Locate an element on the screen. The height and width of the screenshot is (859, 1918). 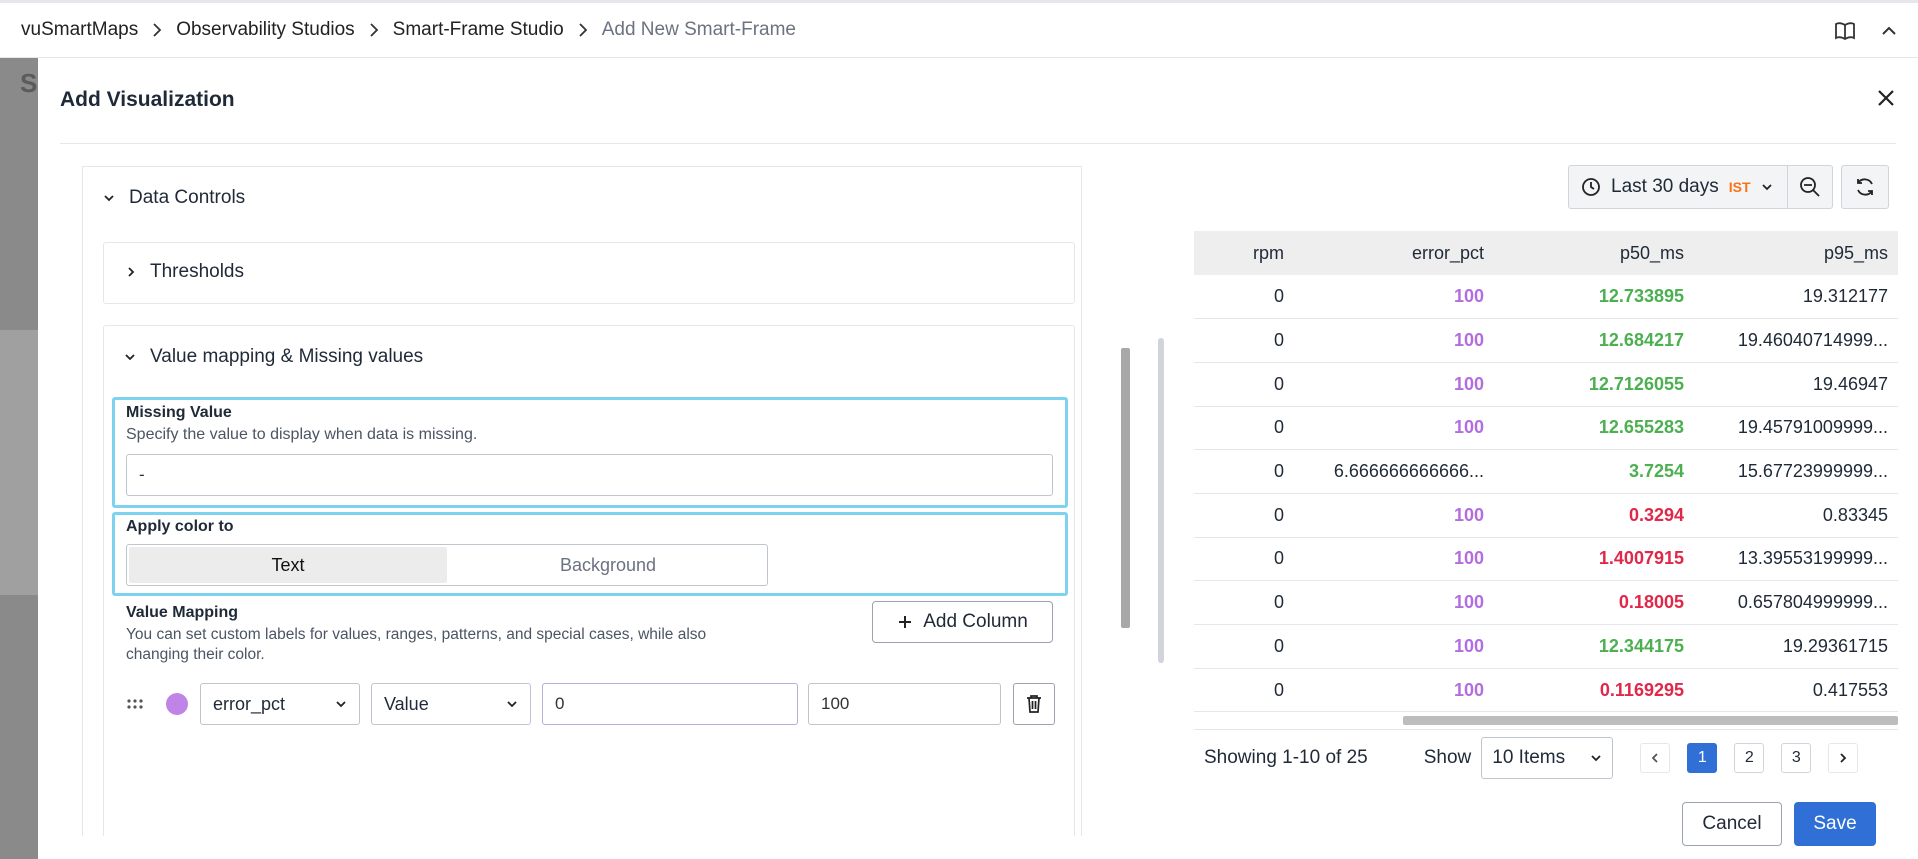
apply-color-background-option: Background is located at coordinates (608, 565).